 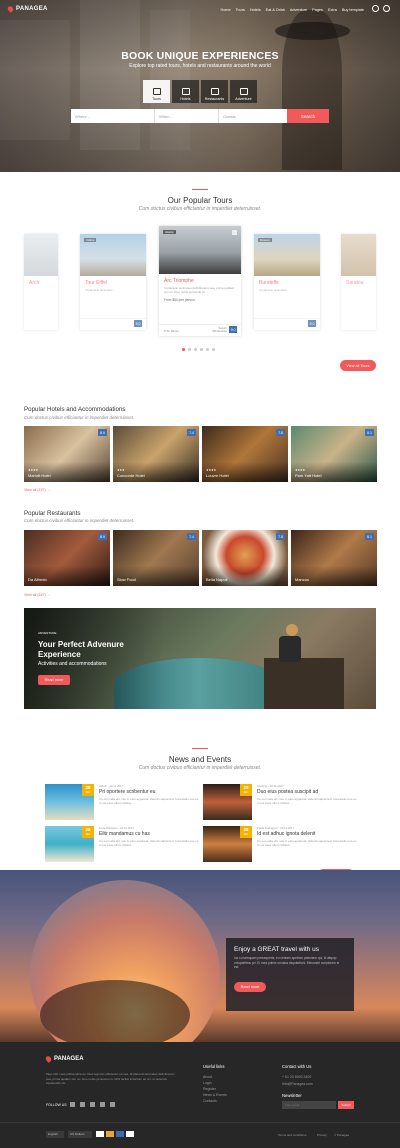 I want to click on restaurant-card: 7.8 Bella Napoli, so click(x=245, y=558).